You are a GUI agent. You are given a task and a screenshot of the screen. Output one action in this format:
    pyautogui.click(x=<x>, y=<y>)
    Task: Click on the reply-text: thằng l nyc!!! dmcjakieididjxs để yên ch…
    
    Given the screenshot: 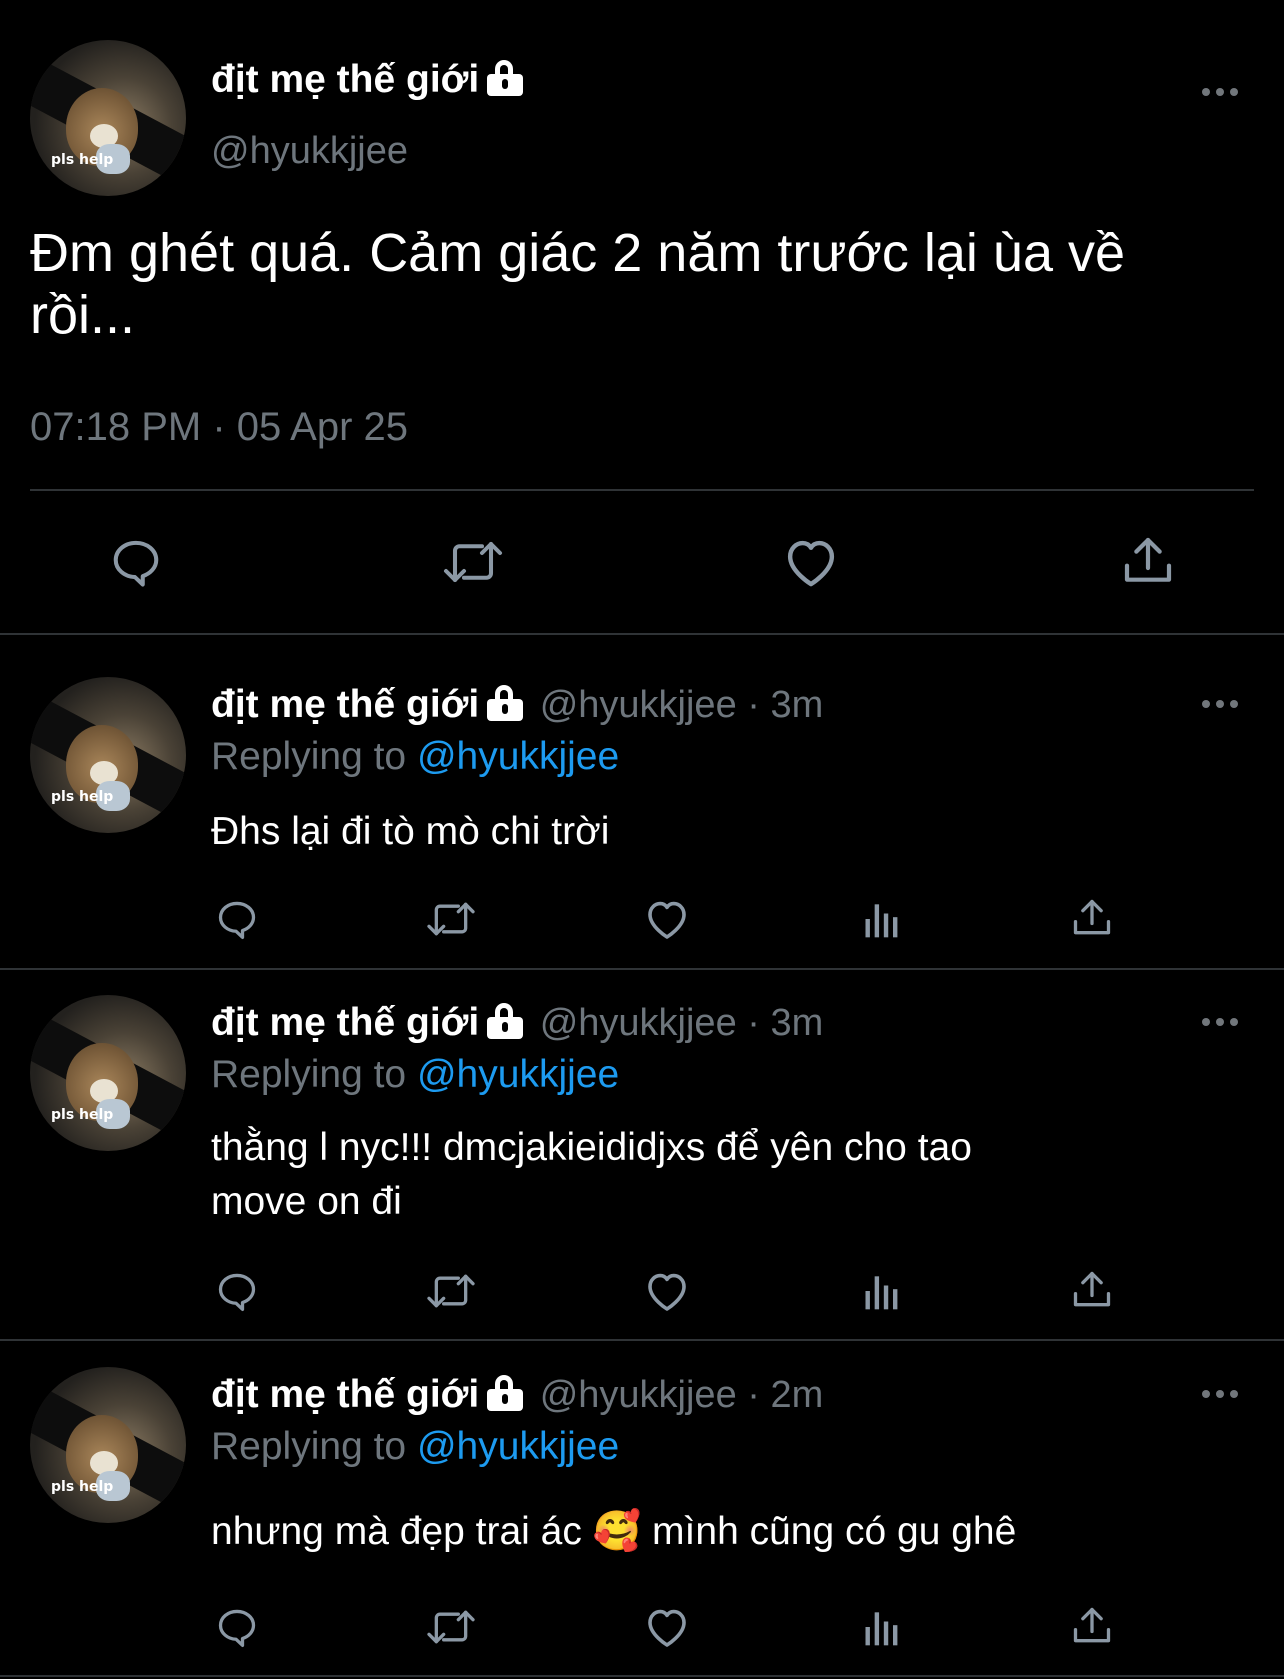 What is the action you would take?
    pyautogui.click(x=591, y=1175)
    